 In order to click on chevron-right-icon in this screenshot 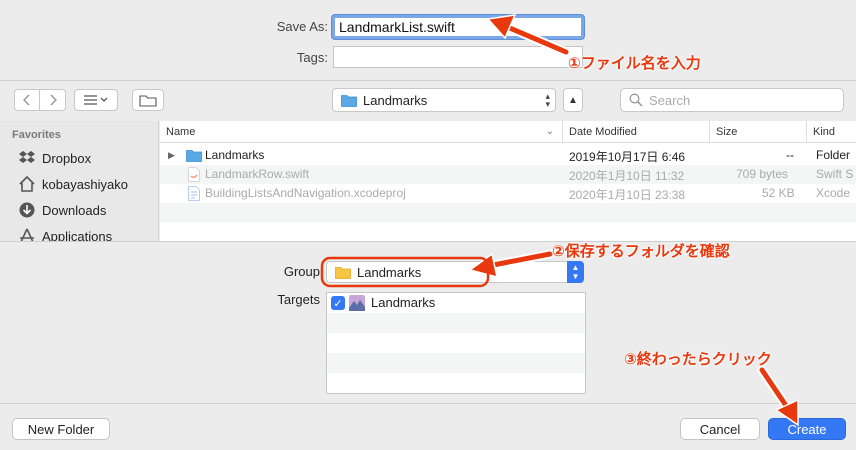, I will do `click(53, 100)`.